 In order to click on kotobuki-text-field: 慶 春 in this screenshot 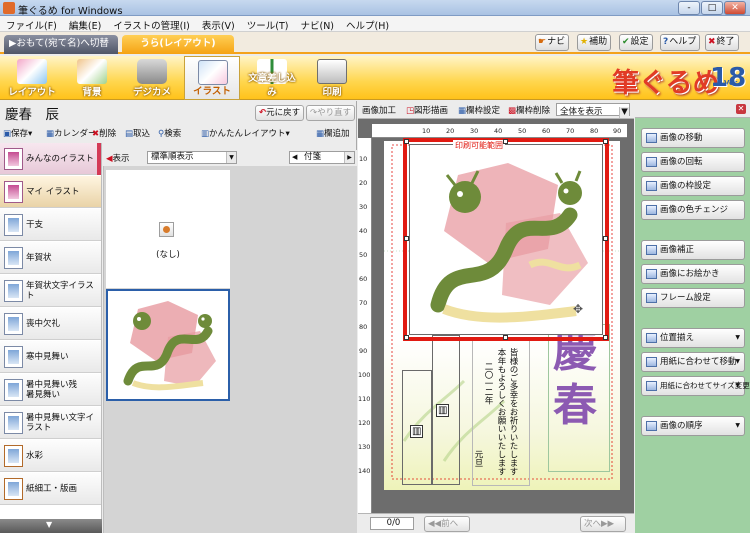, I will do `click(579, 398)`.